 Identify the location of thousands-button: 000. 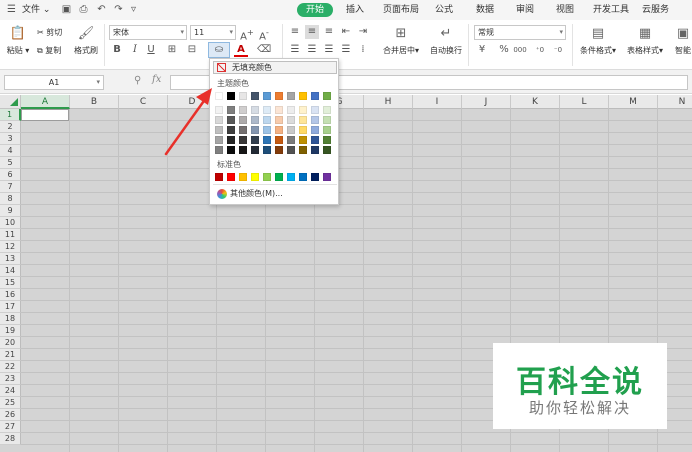
(520, 50).